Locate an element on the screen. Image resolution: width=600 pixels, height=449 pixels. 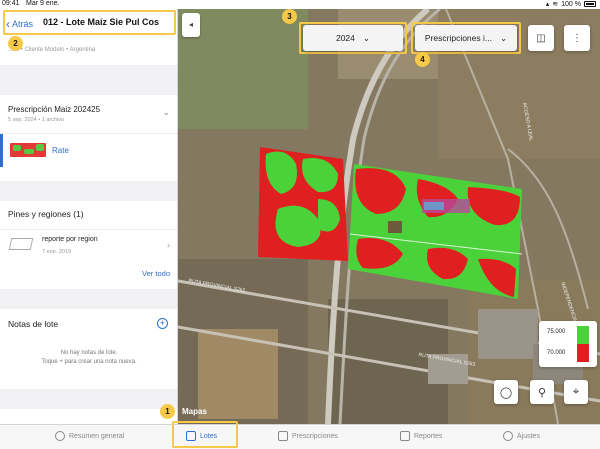
legend-value-low: 70.000 is located at coordinates (556, 353).